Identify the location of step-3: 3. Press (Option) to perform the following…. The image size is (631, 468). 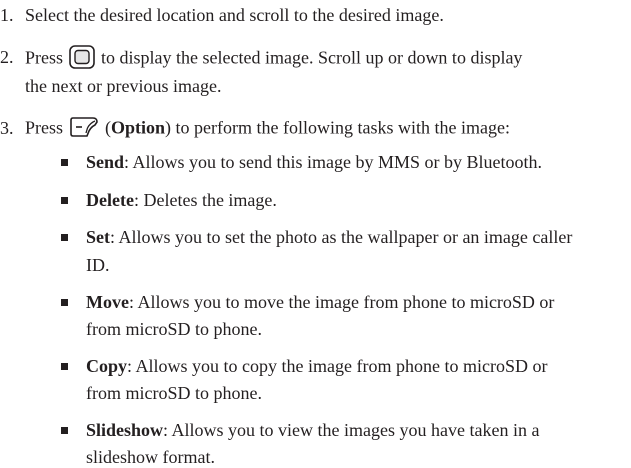
(255, 129).